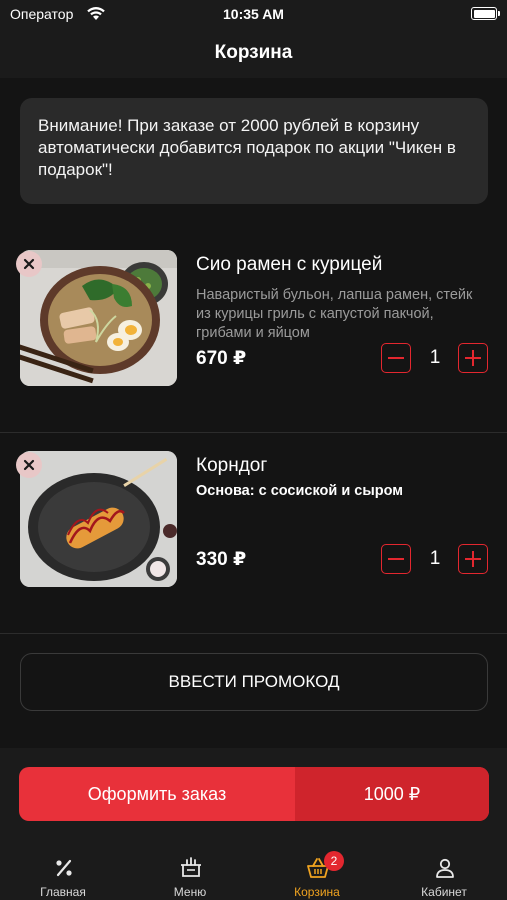 This screenshot has height=900, width=507. Describe the element at coordinates (190, 892) in the screenshot. I see `tab-label: Меню` at that location.